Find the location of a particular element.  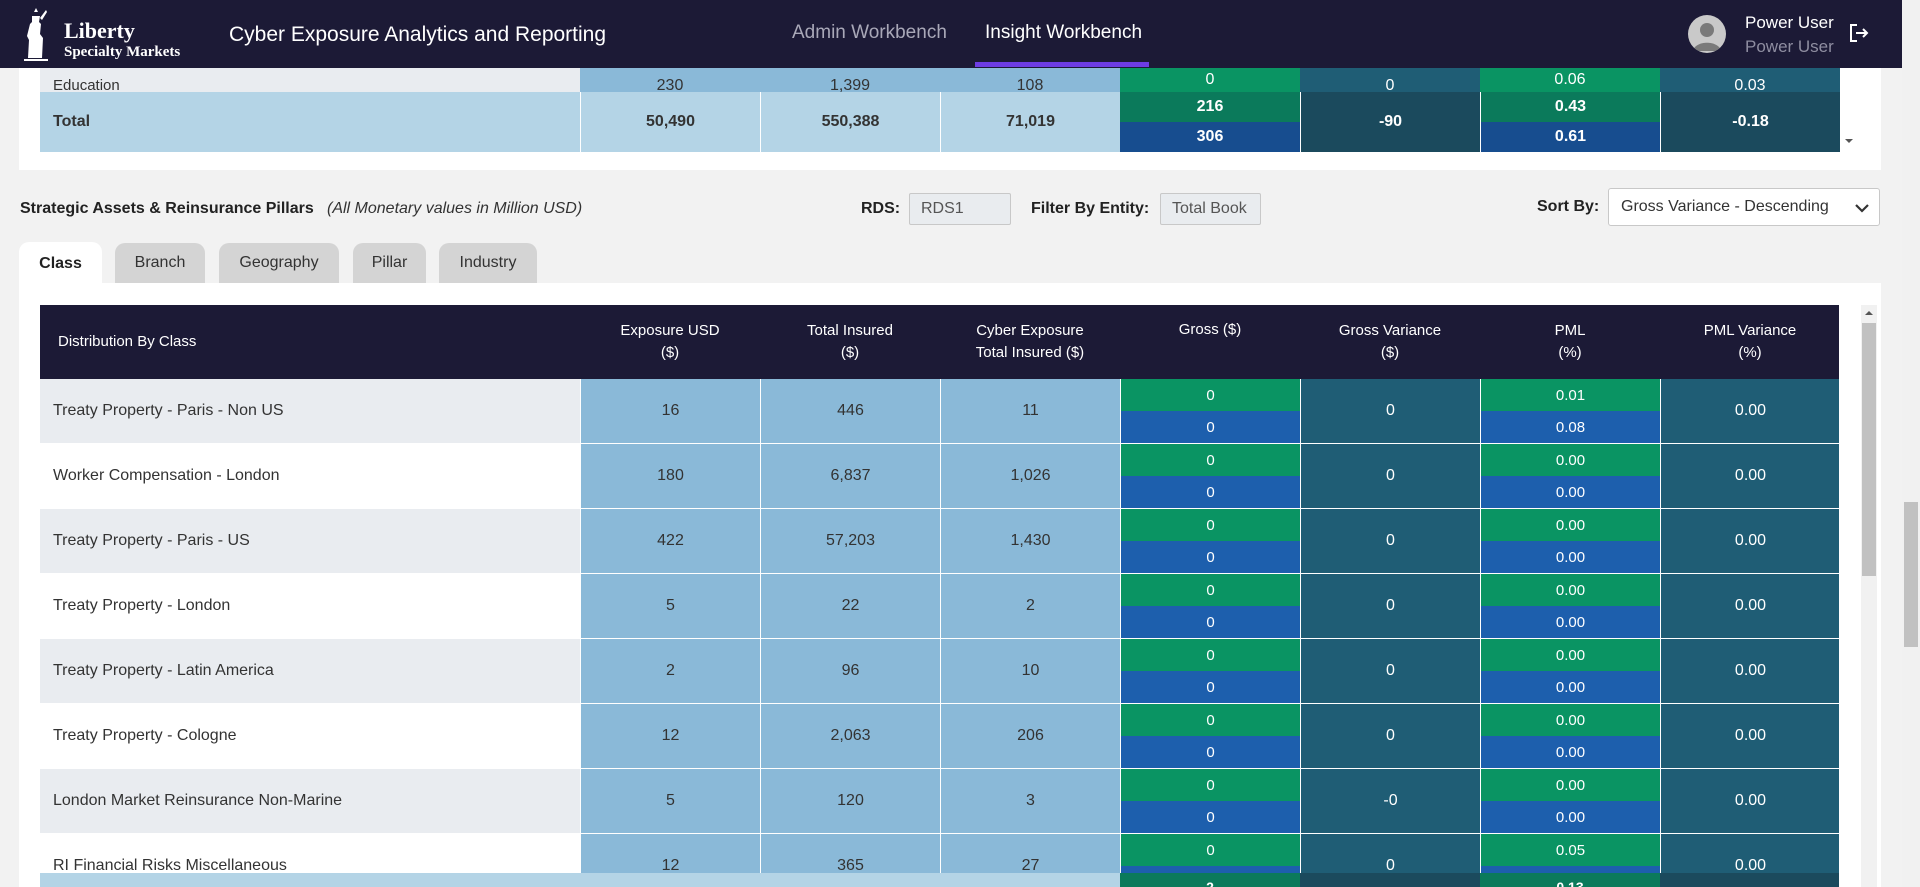

entity-field: Total Book is located at coordinates (1210, 209).